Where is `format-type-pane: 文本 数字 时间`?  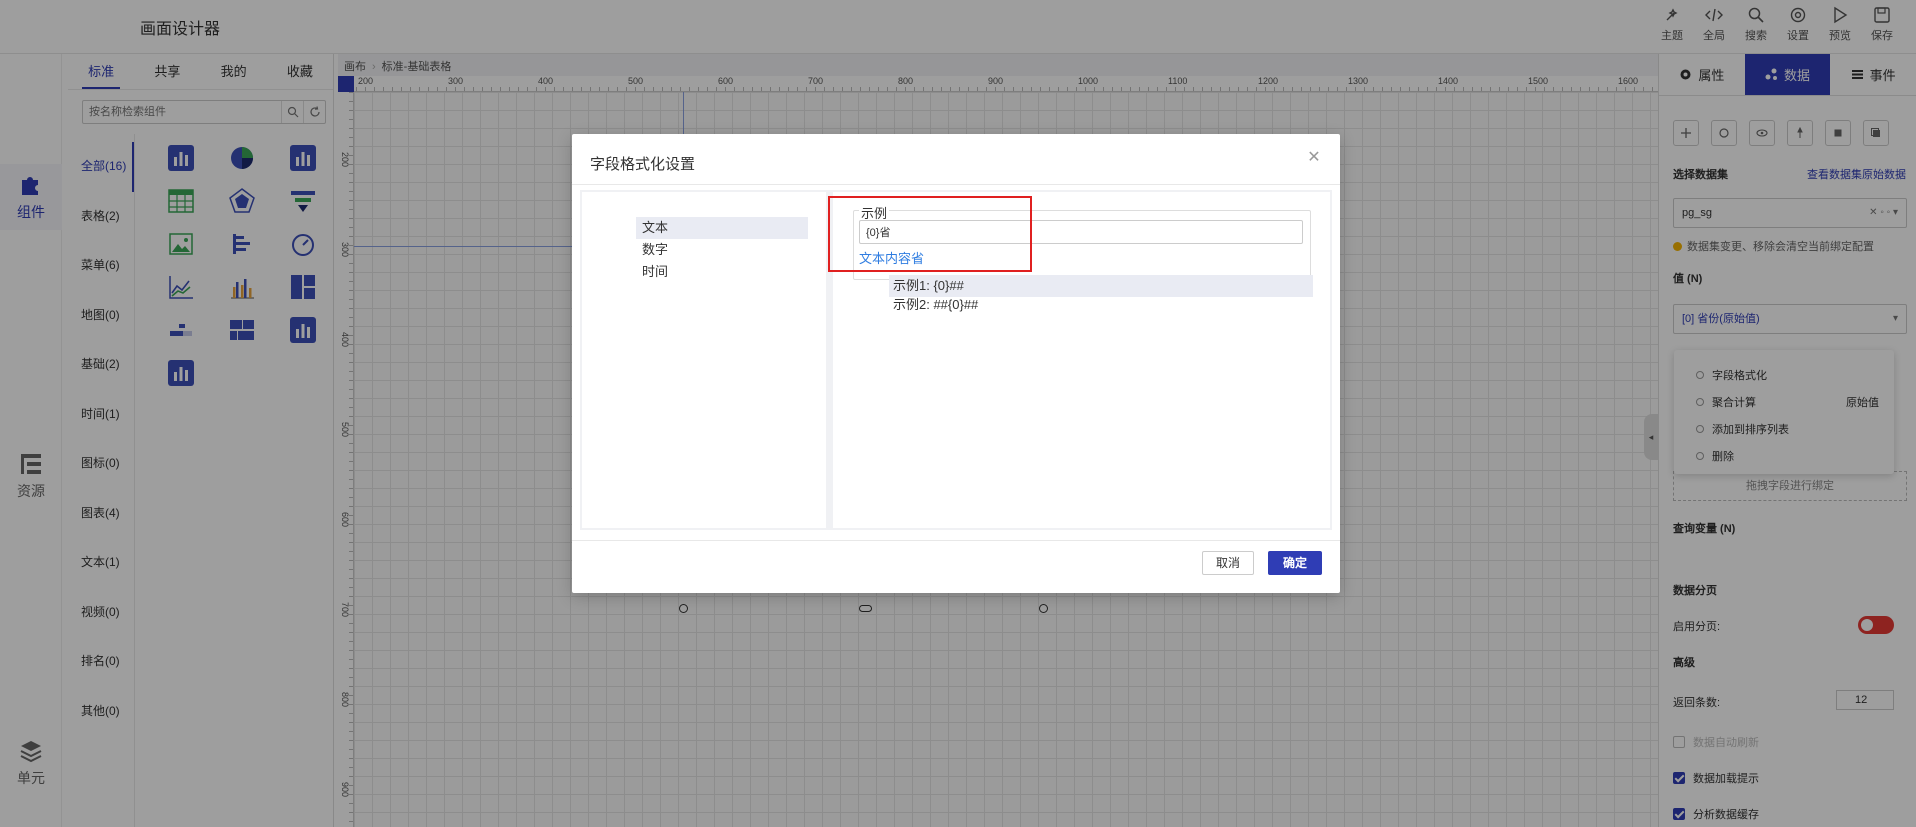 format-type-pane: 文本 数字 时间 is located at coordinates (704, 360).